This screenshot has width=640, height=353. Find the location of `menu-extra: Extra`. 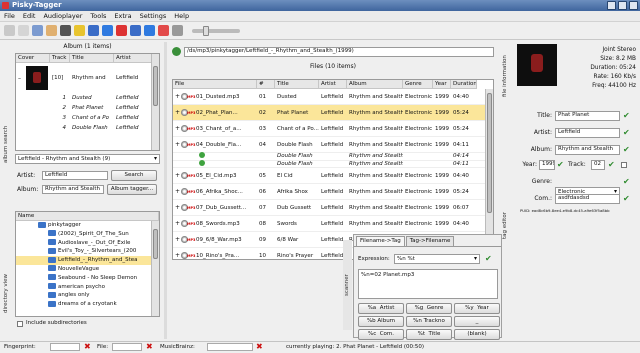

menu-extra: Extra is located at coordinates (122, 16).